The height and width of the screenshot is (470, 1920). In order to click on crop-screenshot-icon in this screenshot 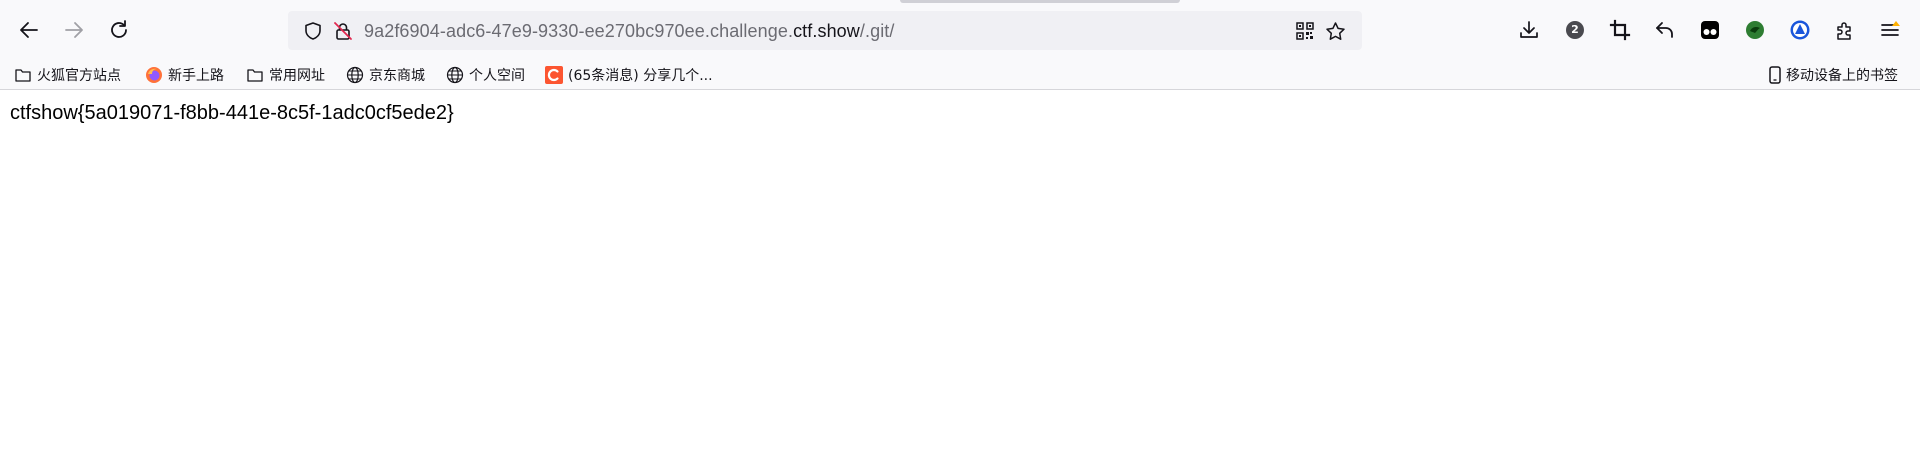, I will do `click(1620, 30)`.